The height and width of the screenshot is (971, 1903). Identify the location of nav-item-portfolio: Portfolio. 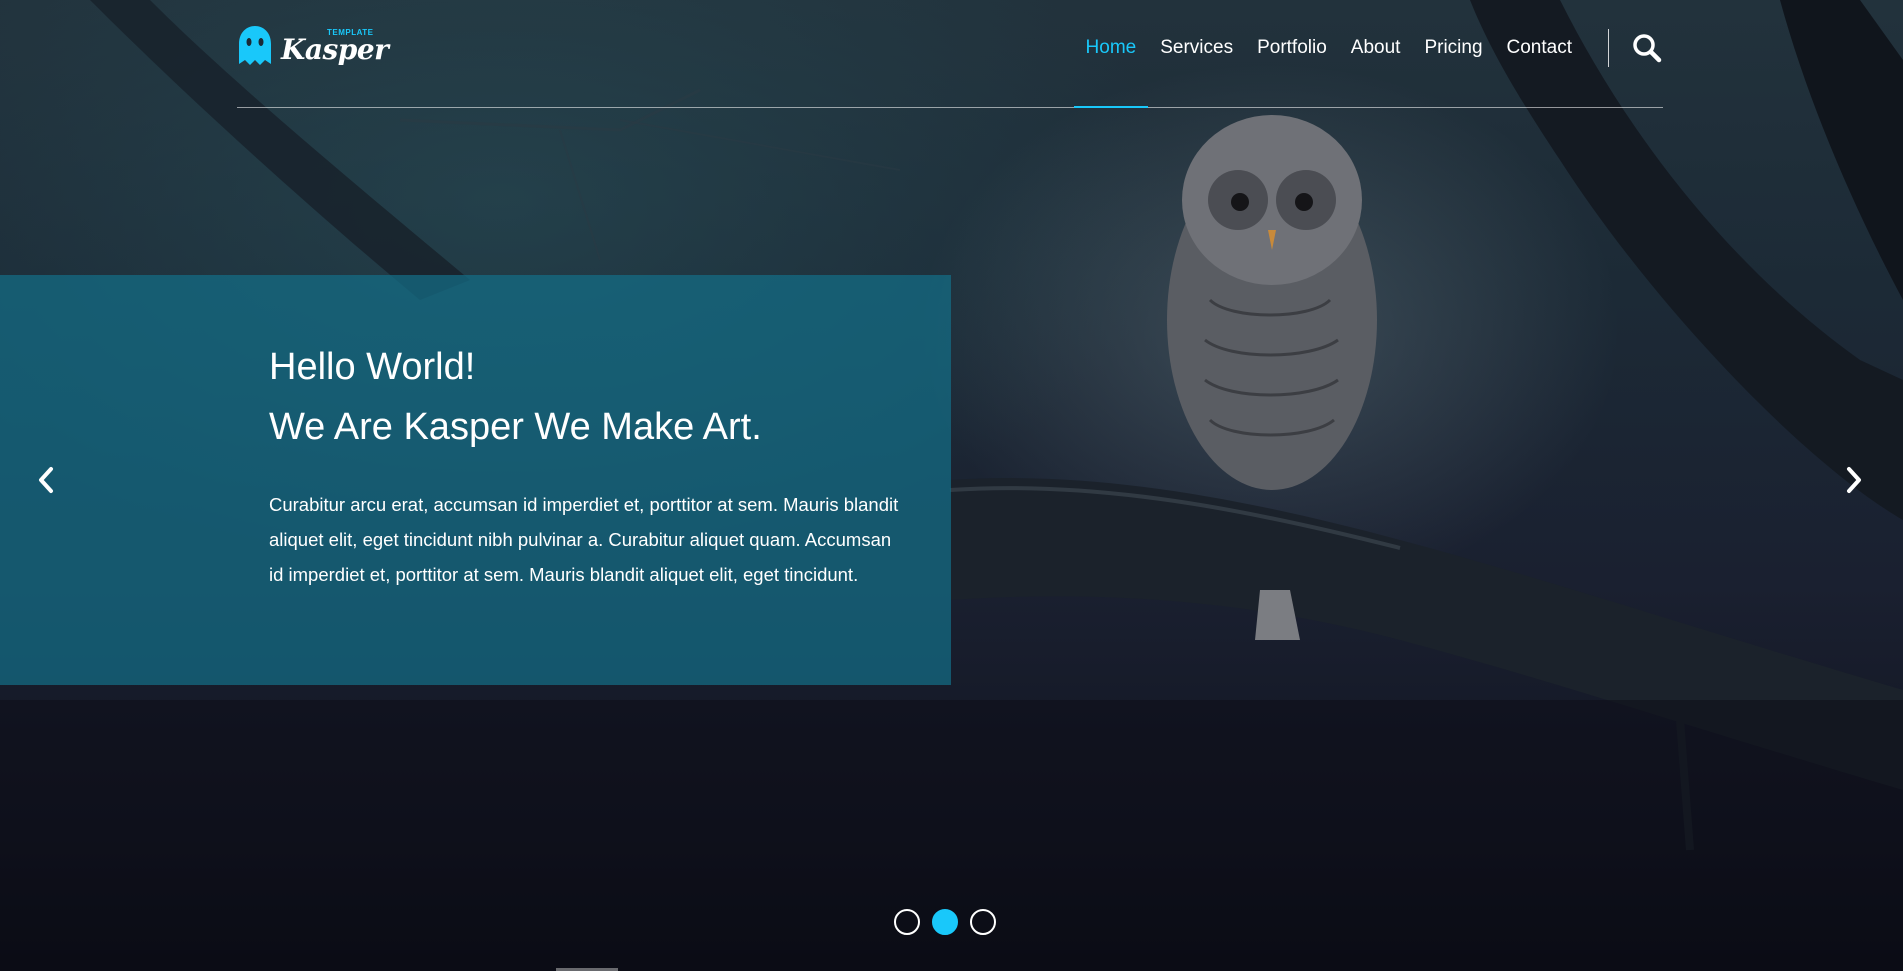
(1292, 48).